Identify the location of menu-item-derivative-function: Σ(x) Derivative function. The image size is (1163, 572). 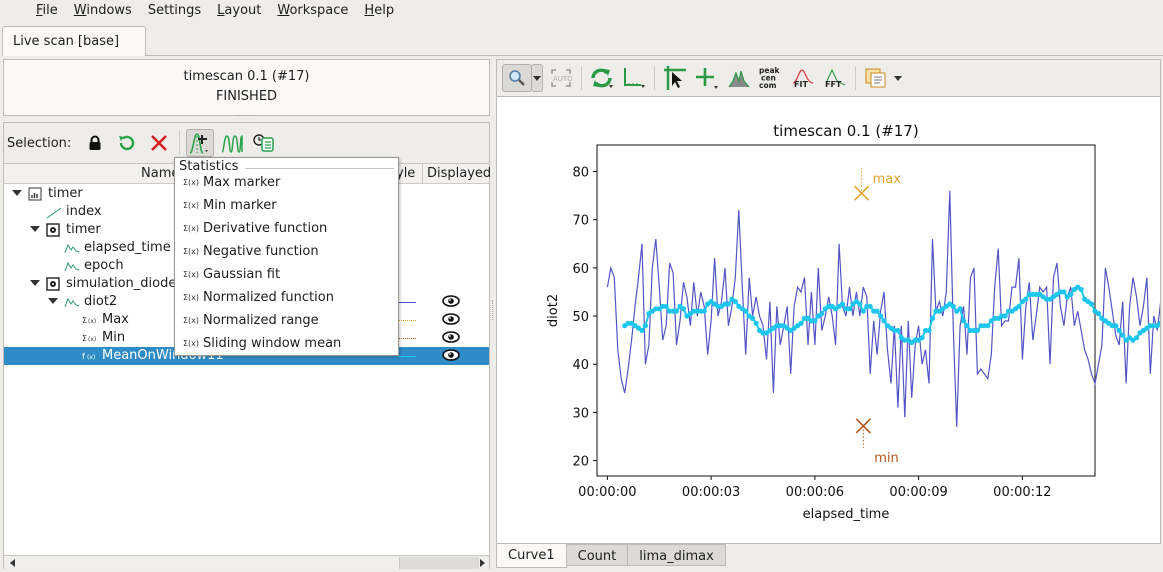
(286, 230).